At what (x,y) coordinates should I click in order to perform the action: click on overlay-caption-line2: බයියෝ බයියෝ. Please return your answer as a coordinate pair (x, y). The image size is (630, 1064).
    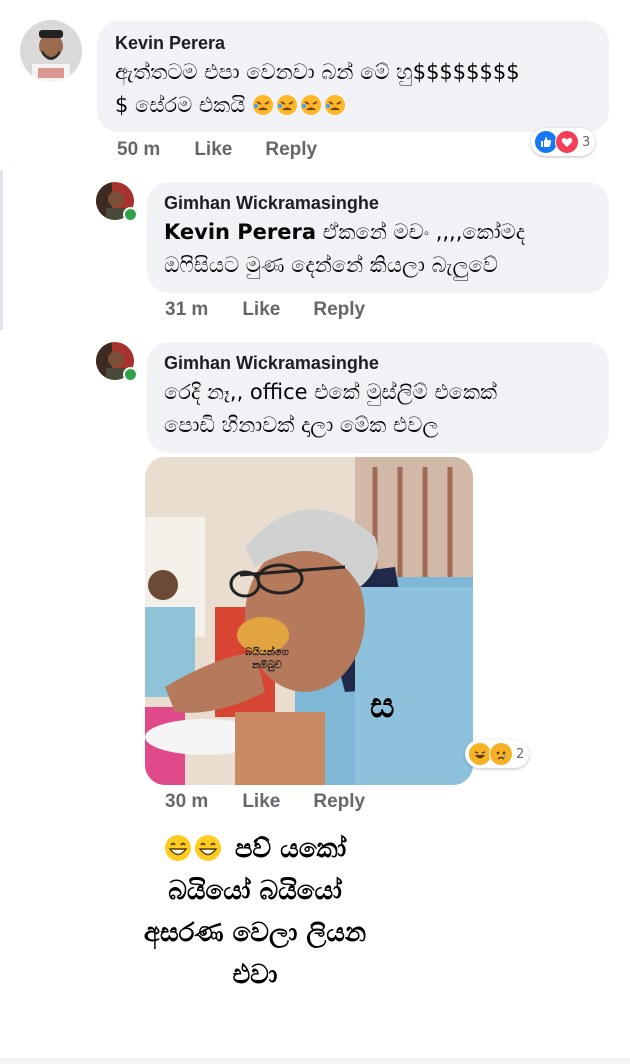
    Looking at the image, I should click on (255, 891).